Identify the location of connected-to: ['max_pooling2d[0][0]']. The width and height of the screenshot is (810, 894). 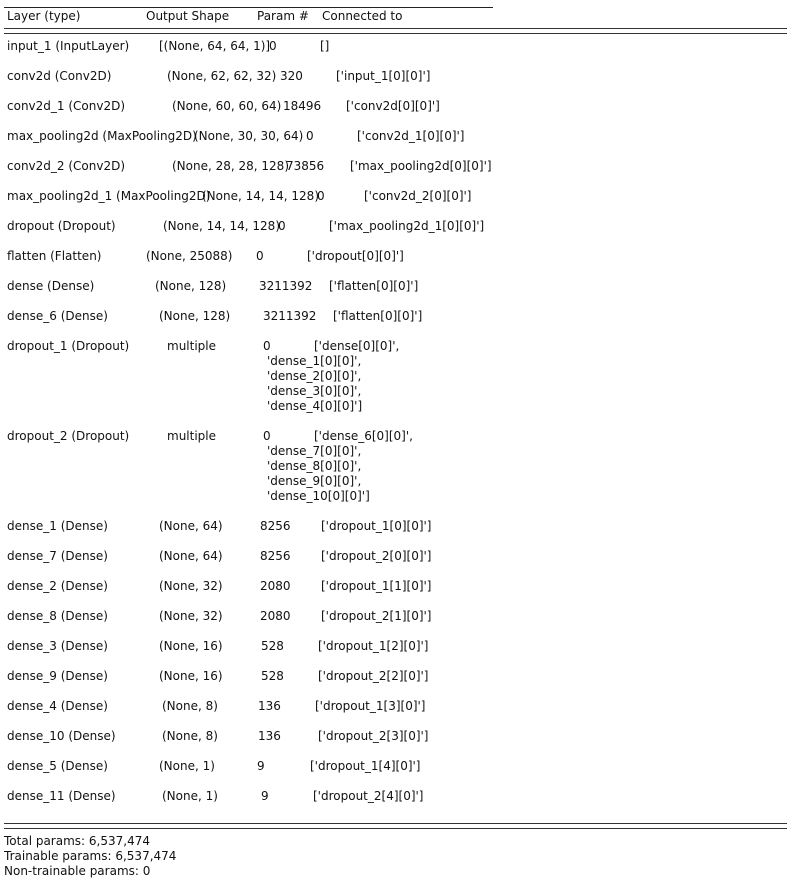
(421, 166).